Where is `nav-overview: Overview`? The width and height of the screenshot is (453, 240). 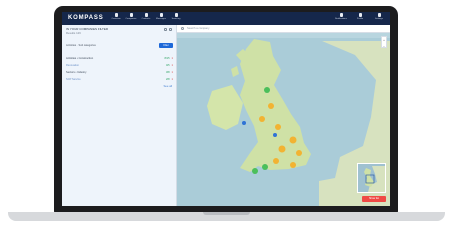 nav-overview: Overview is located at coordinates (116, 17).